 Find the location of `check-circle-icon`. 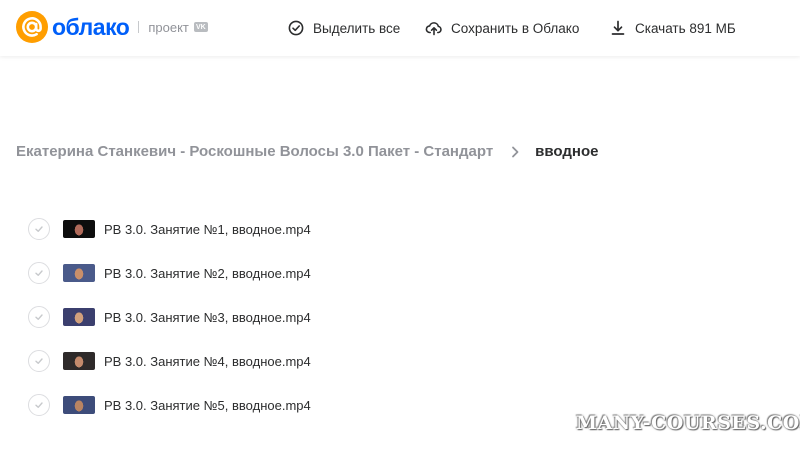

check-circle-icon is located at coordinates (296, 28).